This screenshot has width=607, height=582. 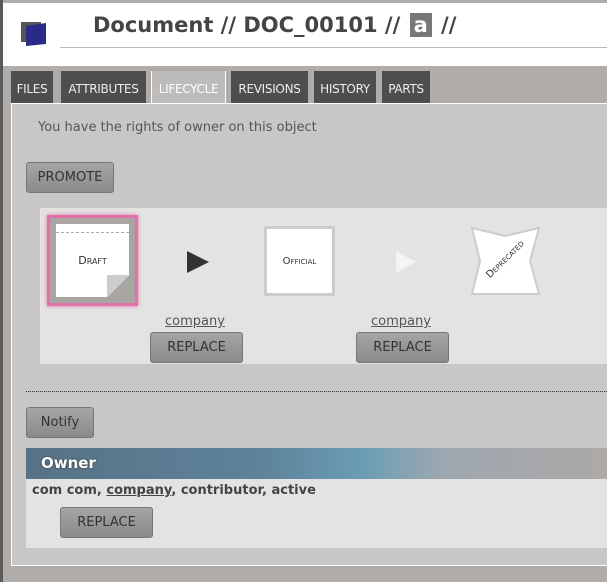 I want to click on window-edge, so click(x=1, y=291).